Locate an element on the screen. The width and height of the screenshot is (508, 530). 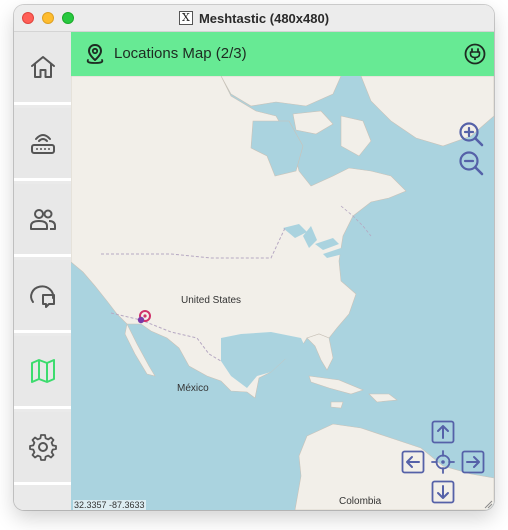
map-icon is located at coordinates (42, 371).